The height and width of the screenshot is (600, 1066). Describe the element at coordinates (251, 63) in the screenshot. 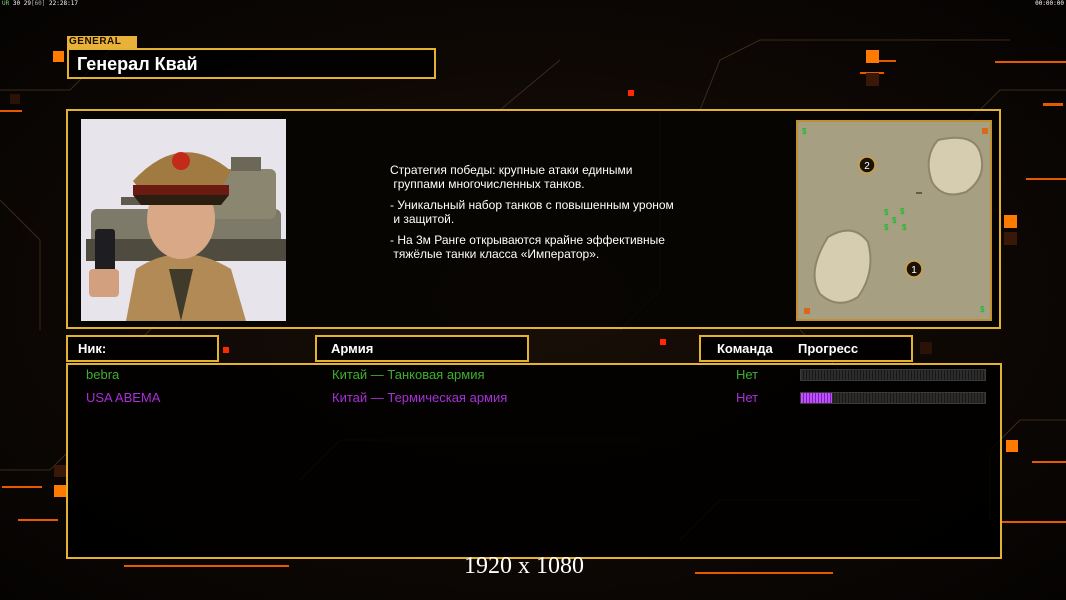

I see `general-title-box: Генерал Квай` at that location.